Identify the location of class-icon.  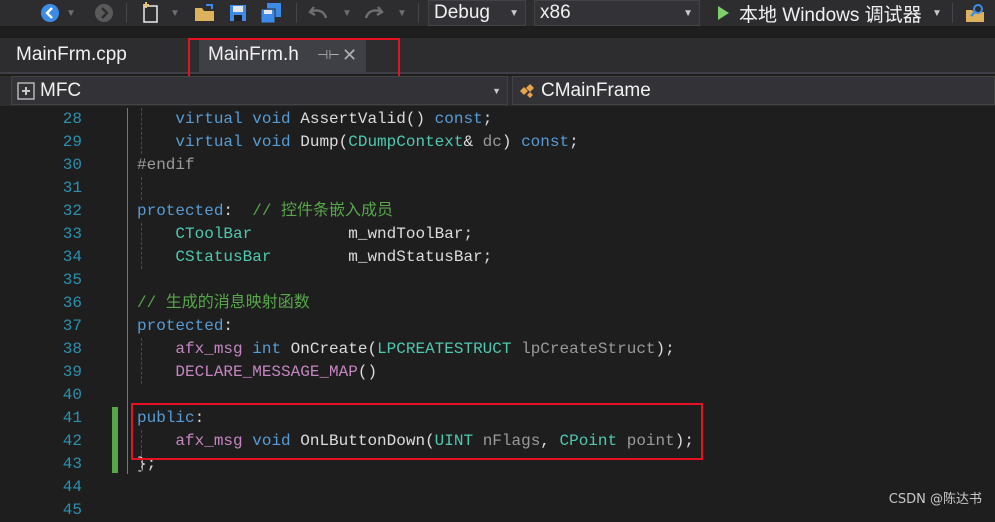
(527, 91).